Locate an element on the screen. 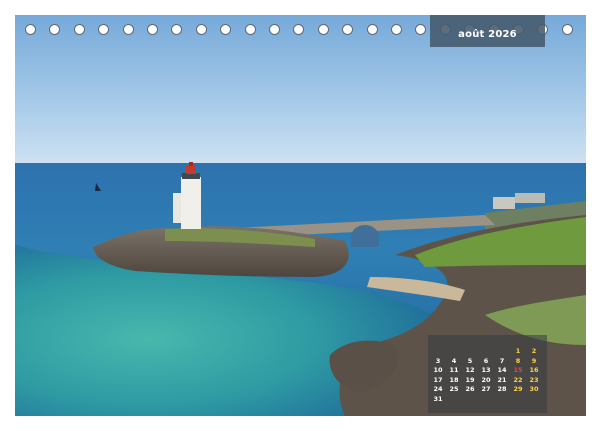 The width and height of the screenshot is (600, 431). calendar-day: 22 is located at coordinates (518, 379).